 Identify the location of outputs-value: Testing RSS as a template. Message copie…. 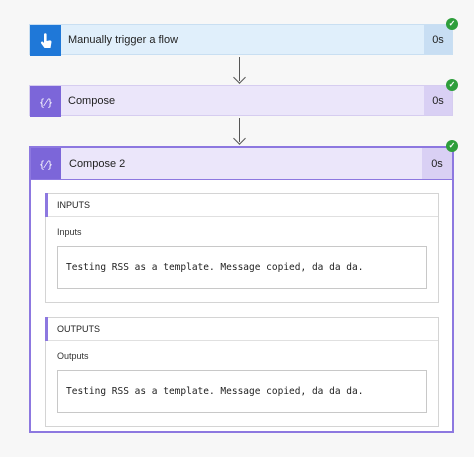
(242, 391).